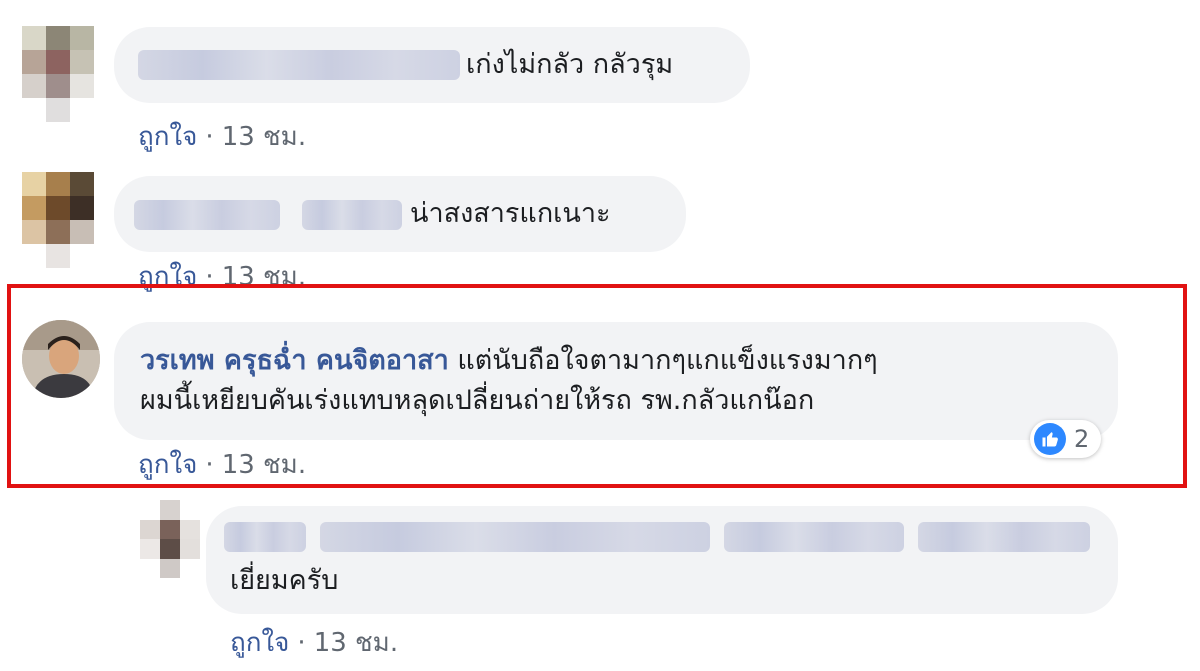 This screenshot has height=671, width=1200. What do you see at coordinates (570, 64) in the screenshot?
I see `comment-text: เก่งไม่กลัว กลัวรุม` at bounding box center [570, 64].